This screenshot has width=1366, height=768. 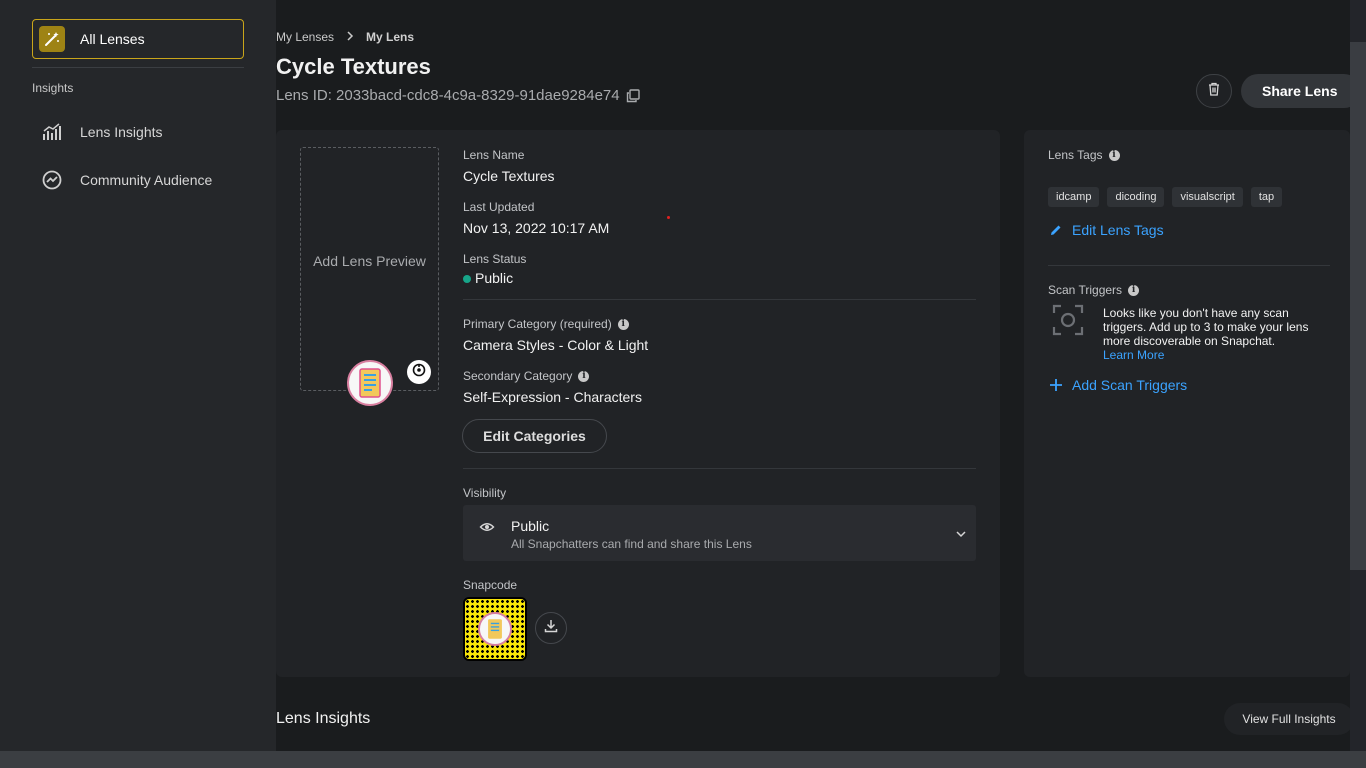 I want to click on edit-categories-button: Edit Categories, so click(x=534, y=436).